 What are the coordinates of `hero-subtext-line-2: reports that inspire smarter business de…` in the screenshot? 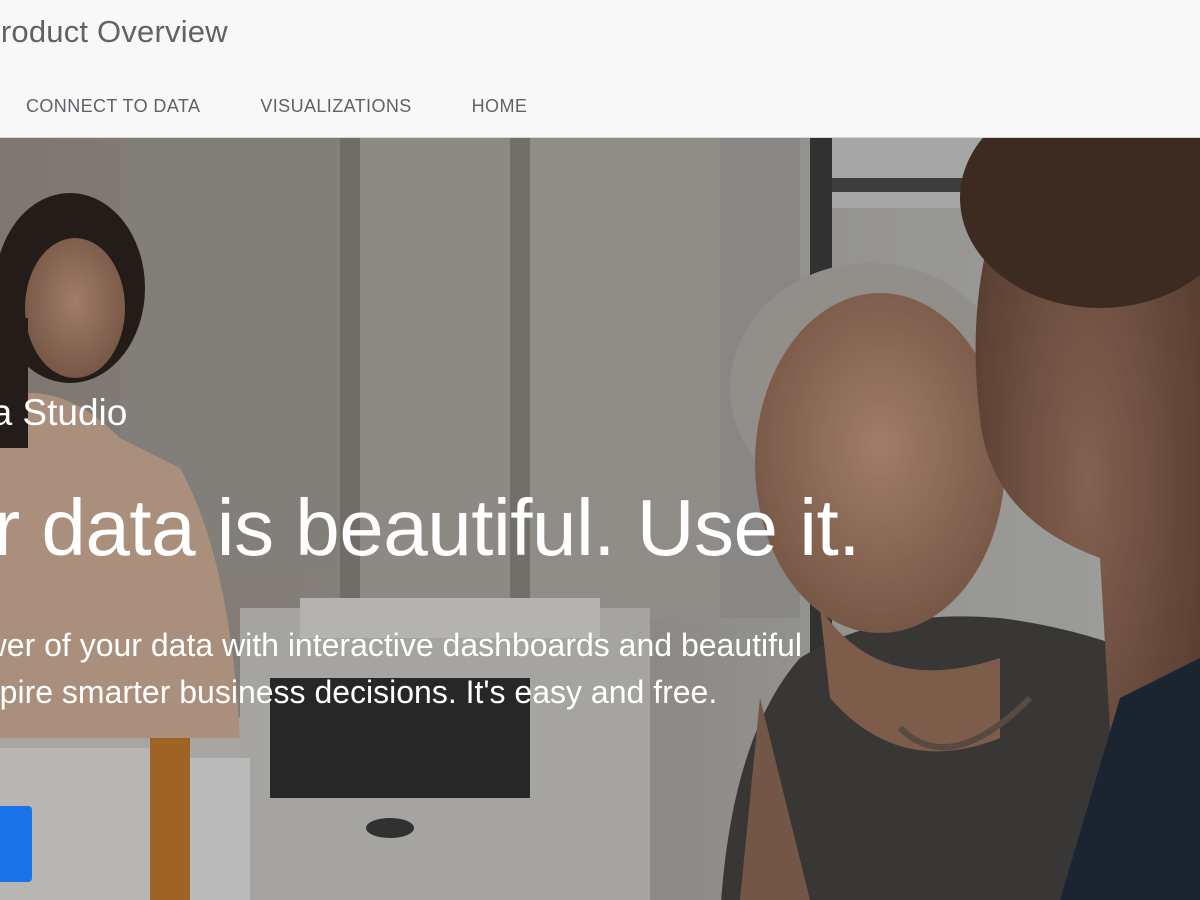 It's located at (359, 692).